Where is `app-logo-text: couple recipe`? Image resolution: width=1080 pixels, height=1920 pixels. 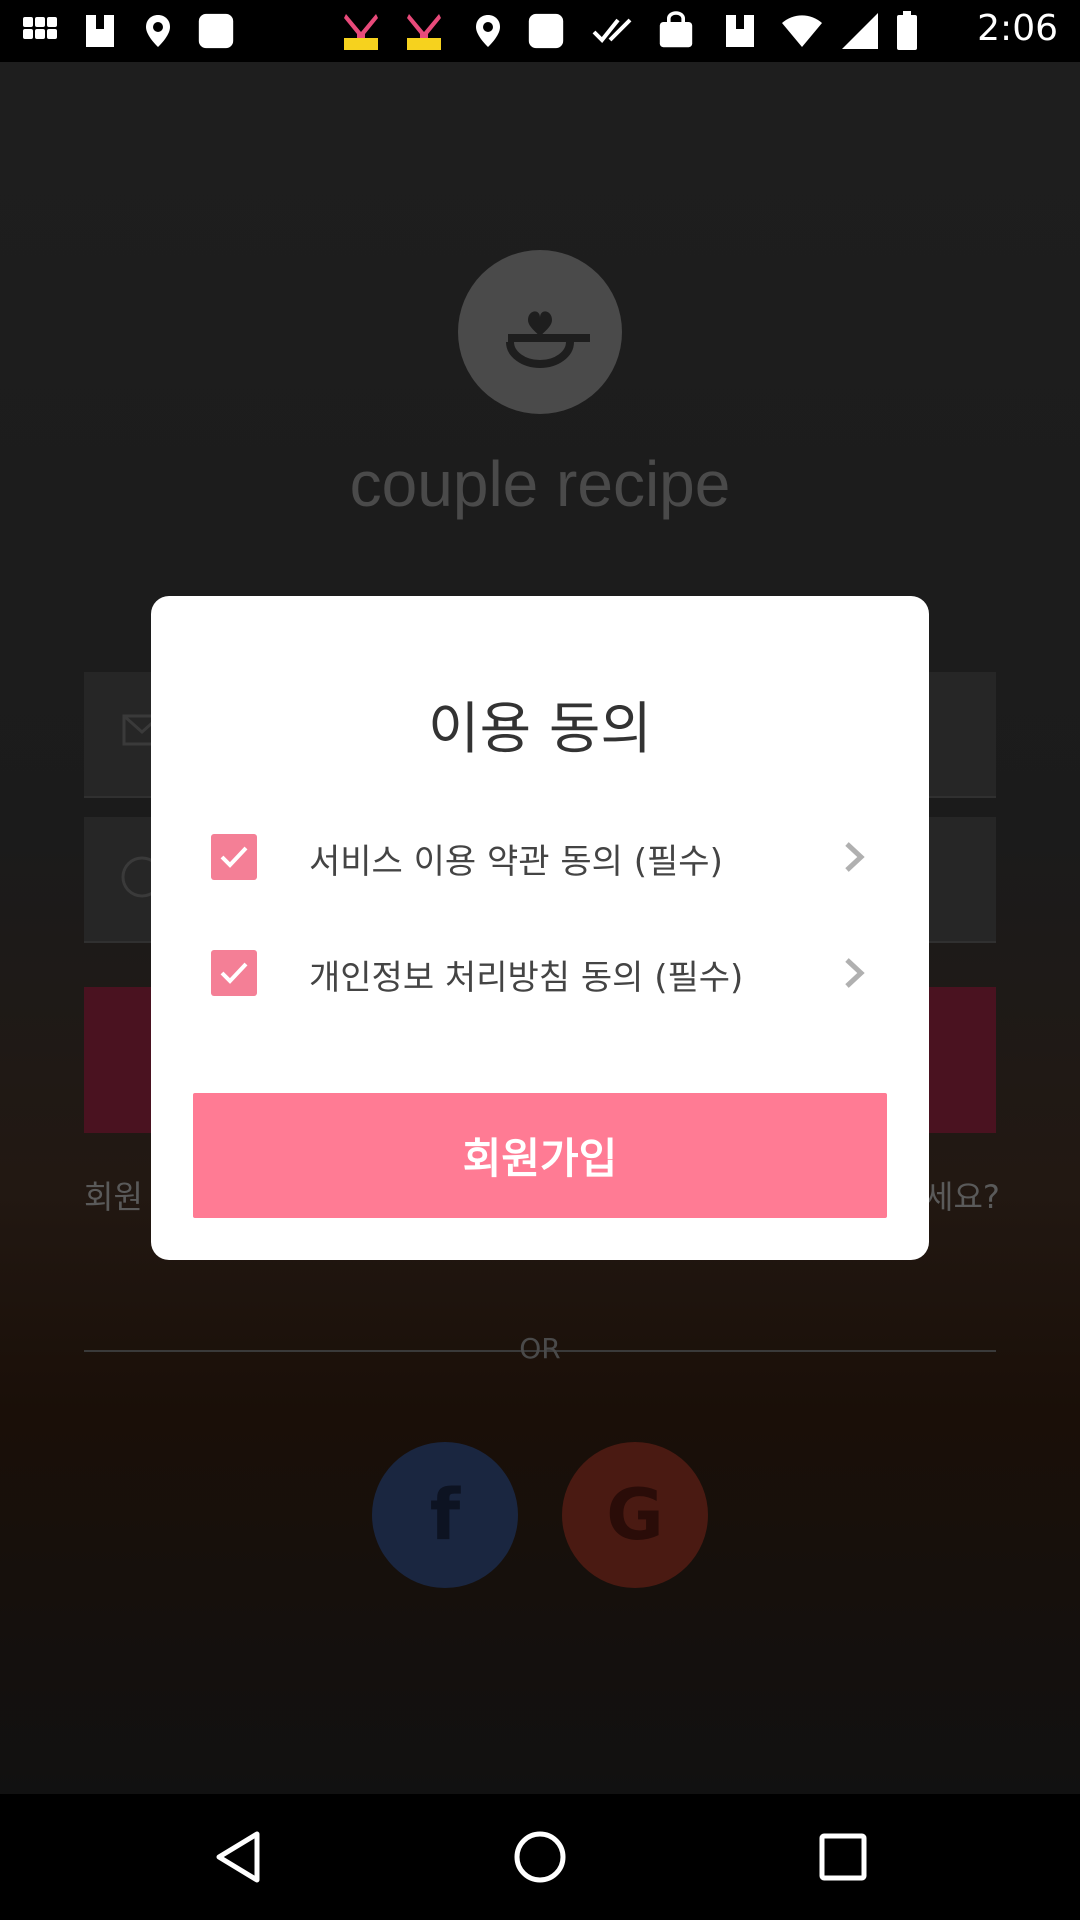
app-logo-text: couple recipe is located at coordinates (540, 484).